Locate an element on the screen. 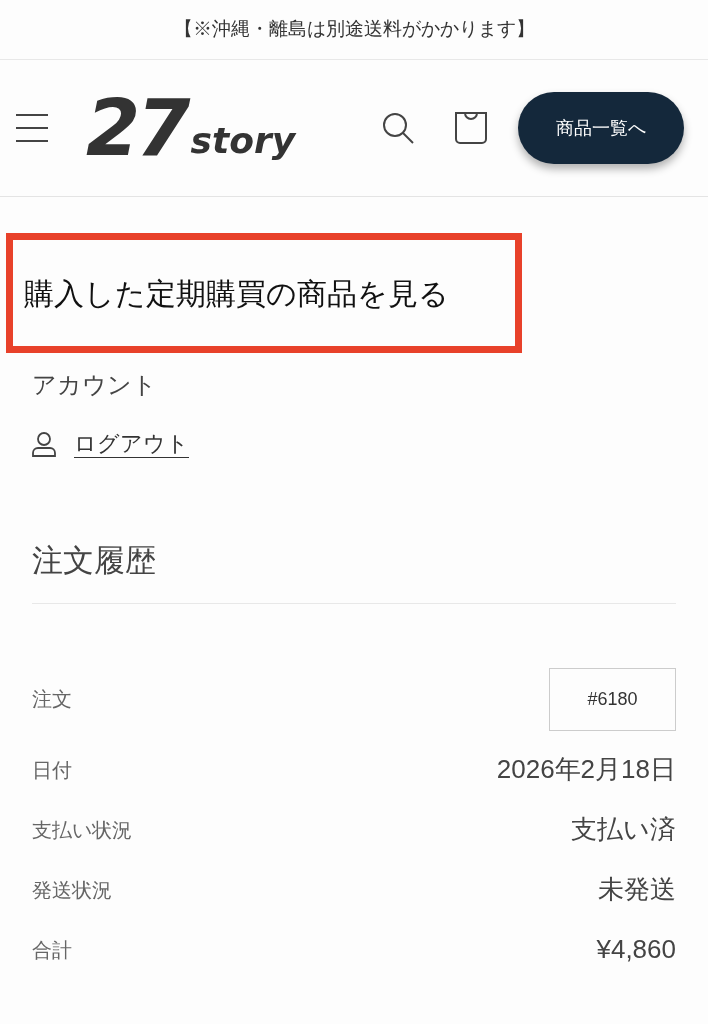 Image resolution: width=708 pixels, height=1024 pixels. cart-icon is located at coordinates (471, 128).